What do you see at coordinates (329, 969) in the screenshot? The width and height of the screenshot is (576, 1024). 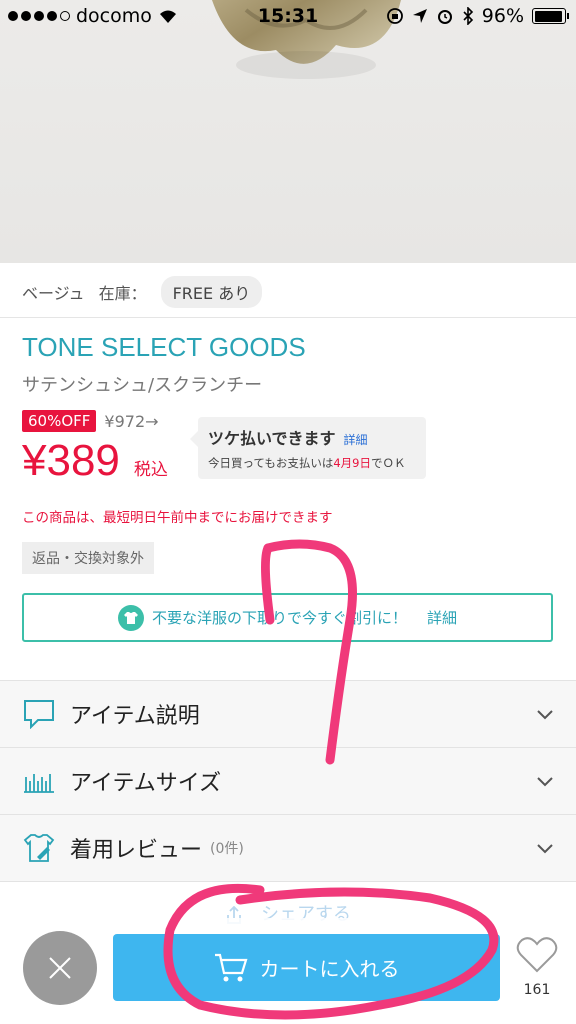 I see `add-to-cart-label: カートに入れる` at bounding box center [329, 969].